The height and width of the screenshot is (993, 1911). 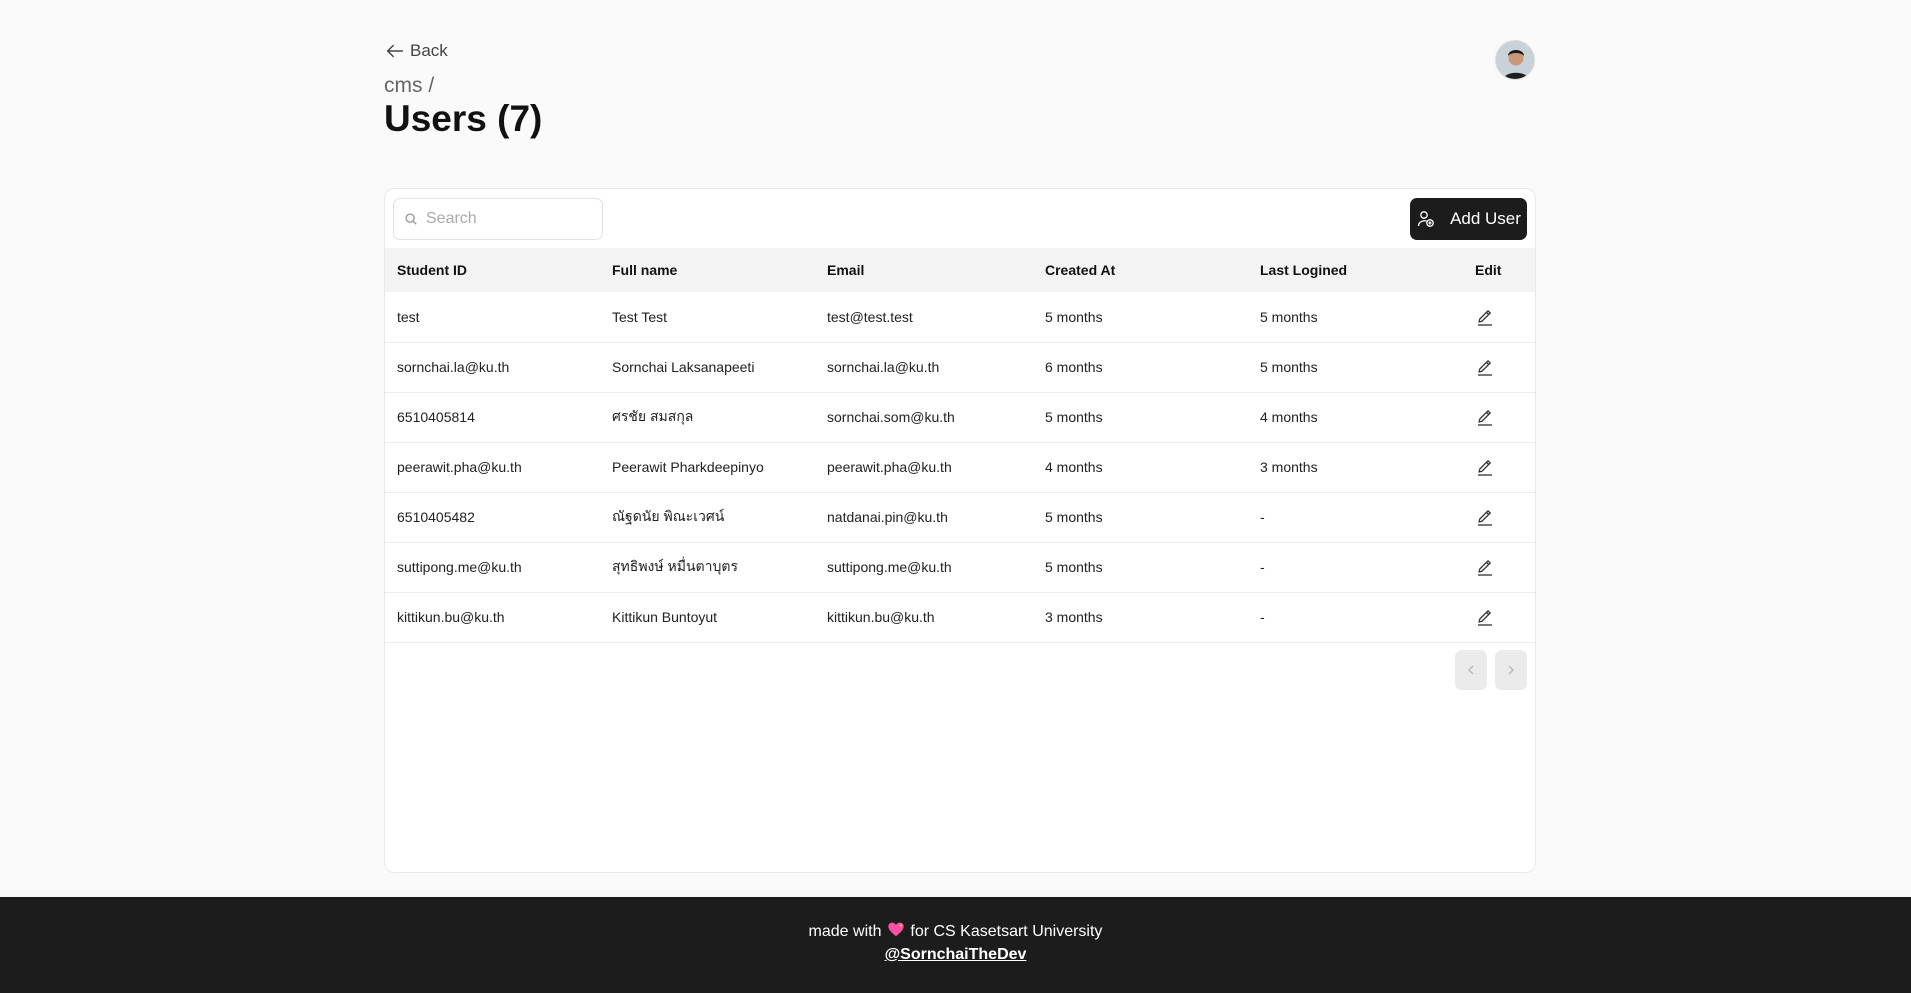 What do you see at coordinates (891, 417) in the screenshot?
I see `cell-email: sornchai.som@ku.th` at bounding box center [891, 417].